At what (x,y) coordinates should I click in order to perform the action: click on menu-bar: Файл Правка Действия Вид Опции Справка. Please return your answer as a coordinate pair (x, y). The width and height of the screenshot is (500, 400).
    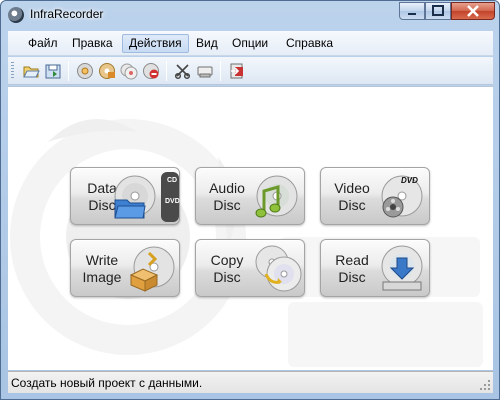
    Looking at the image, I should click on (250, 43).